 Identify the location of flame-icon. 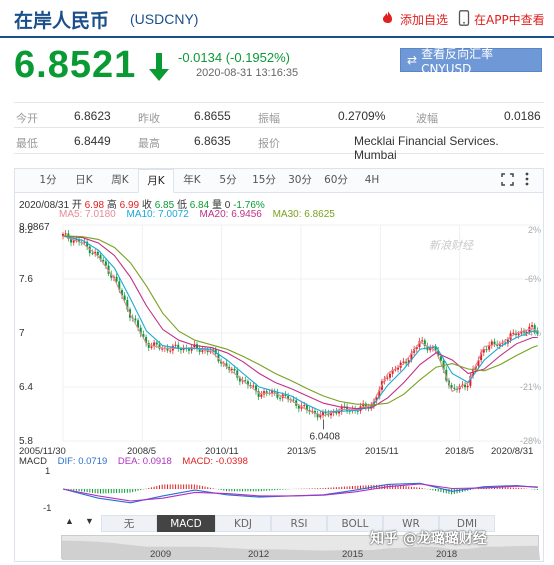
(388, 19).